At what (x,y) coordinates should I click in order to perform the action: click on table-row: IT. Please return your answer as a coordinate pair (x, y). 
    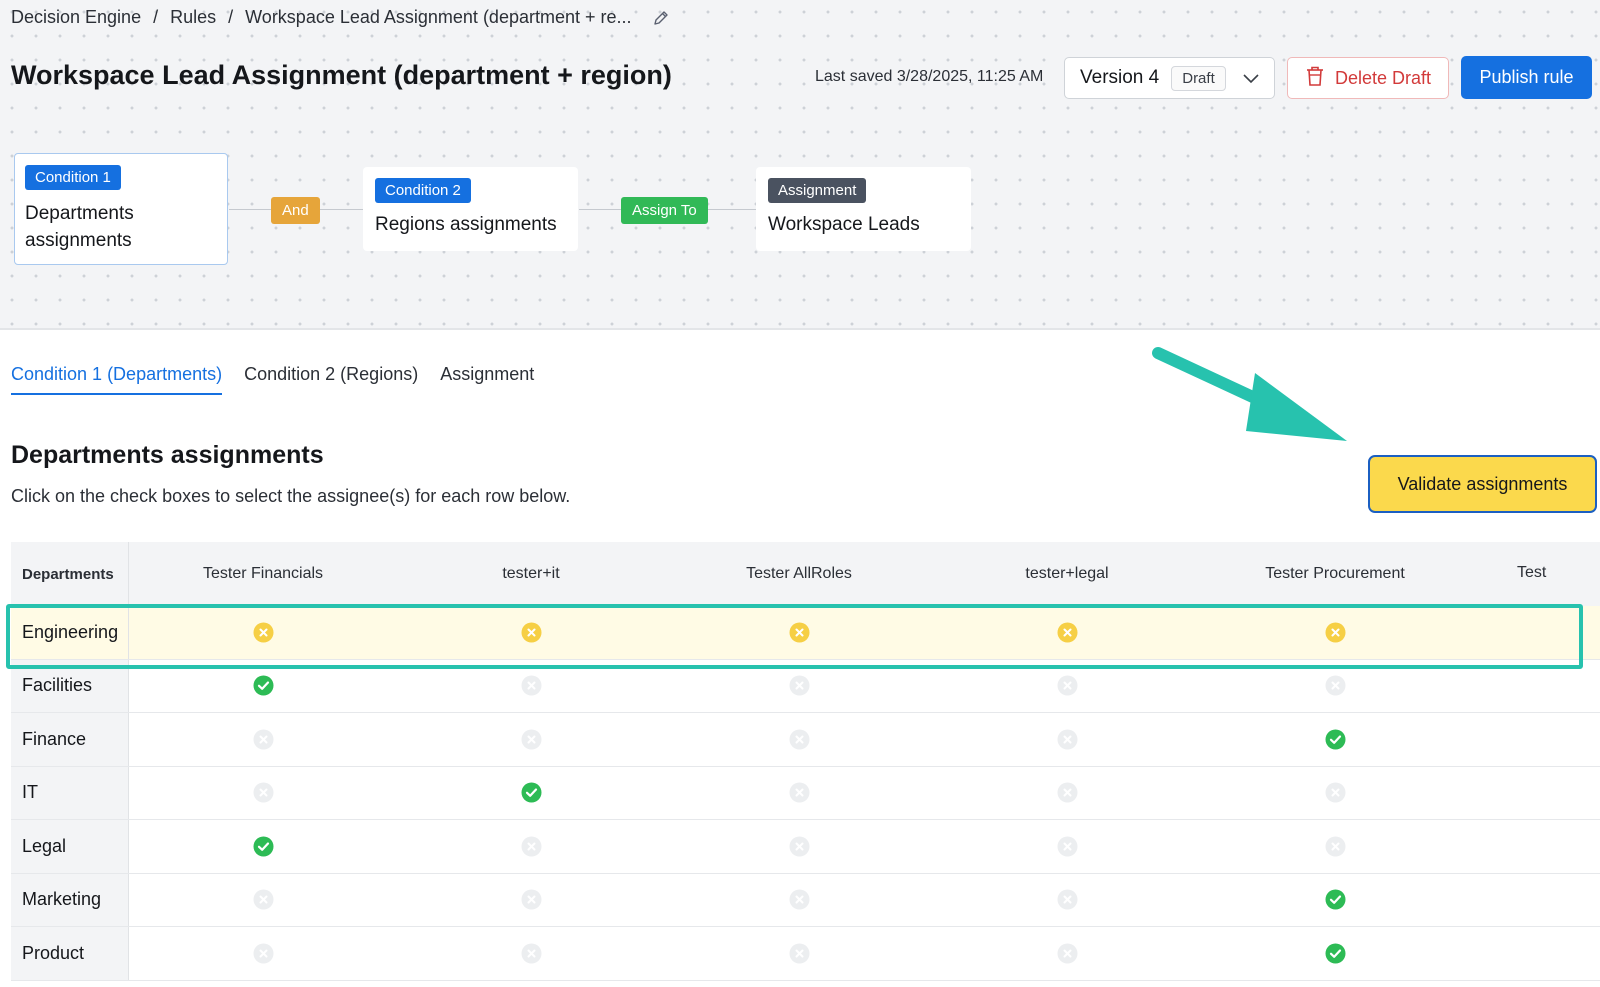
    Looking at the image, I should click on (805, 793).